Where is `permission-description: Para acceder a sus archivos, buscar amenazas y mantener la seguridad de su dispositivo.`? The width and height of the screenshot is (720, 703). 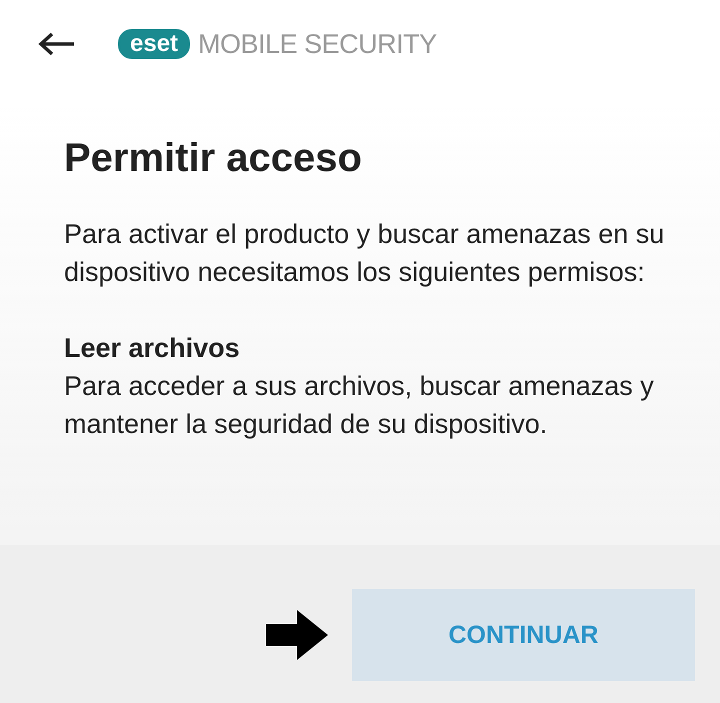 permission-description: Para acceder a sus archivos, buscar amenazas y mantener la seguridad de su dispositivo. is located at coordinates (359, 405).